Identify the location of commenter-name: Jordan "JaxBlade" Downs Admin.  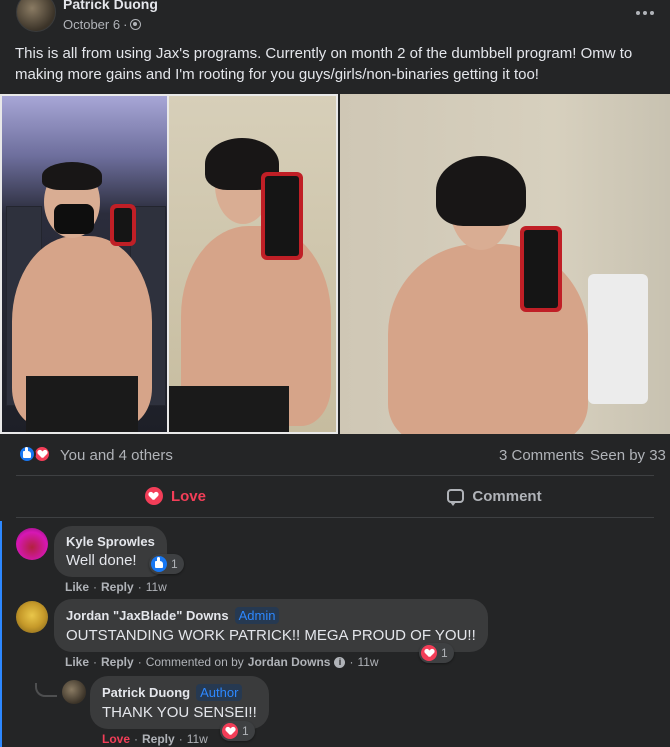
(271, 615).